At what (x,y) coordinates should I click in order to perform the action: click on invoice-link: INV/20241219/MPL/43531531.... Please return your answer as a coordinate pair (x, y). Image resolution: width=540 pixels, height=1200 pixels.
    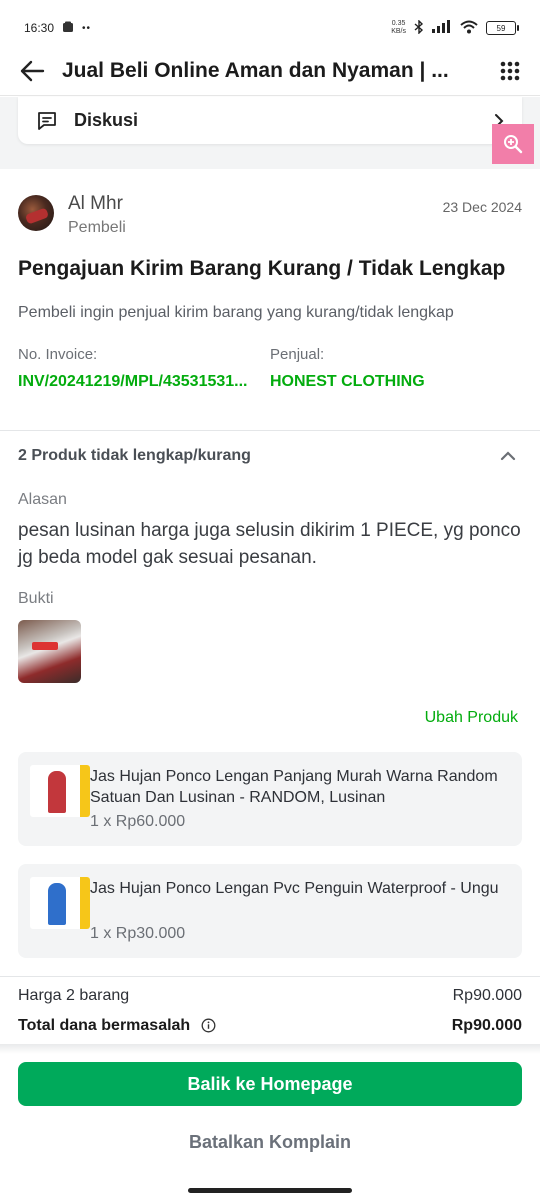
    Looking at the image, I should click on (140, 382).